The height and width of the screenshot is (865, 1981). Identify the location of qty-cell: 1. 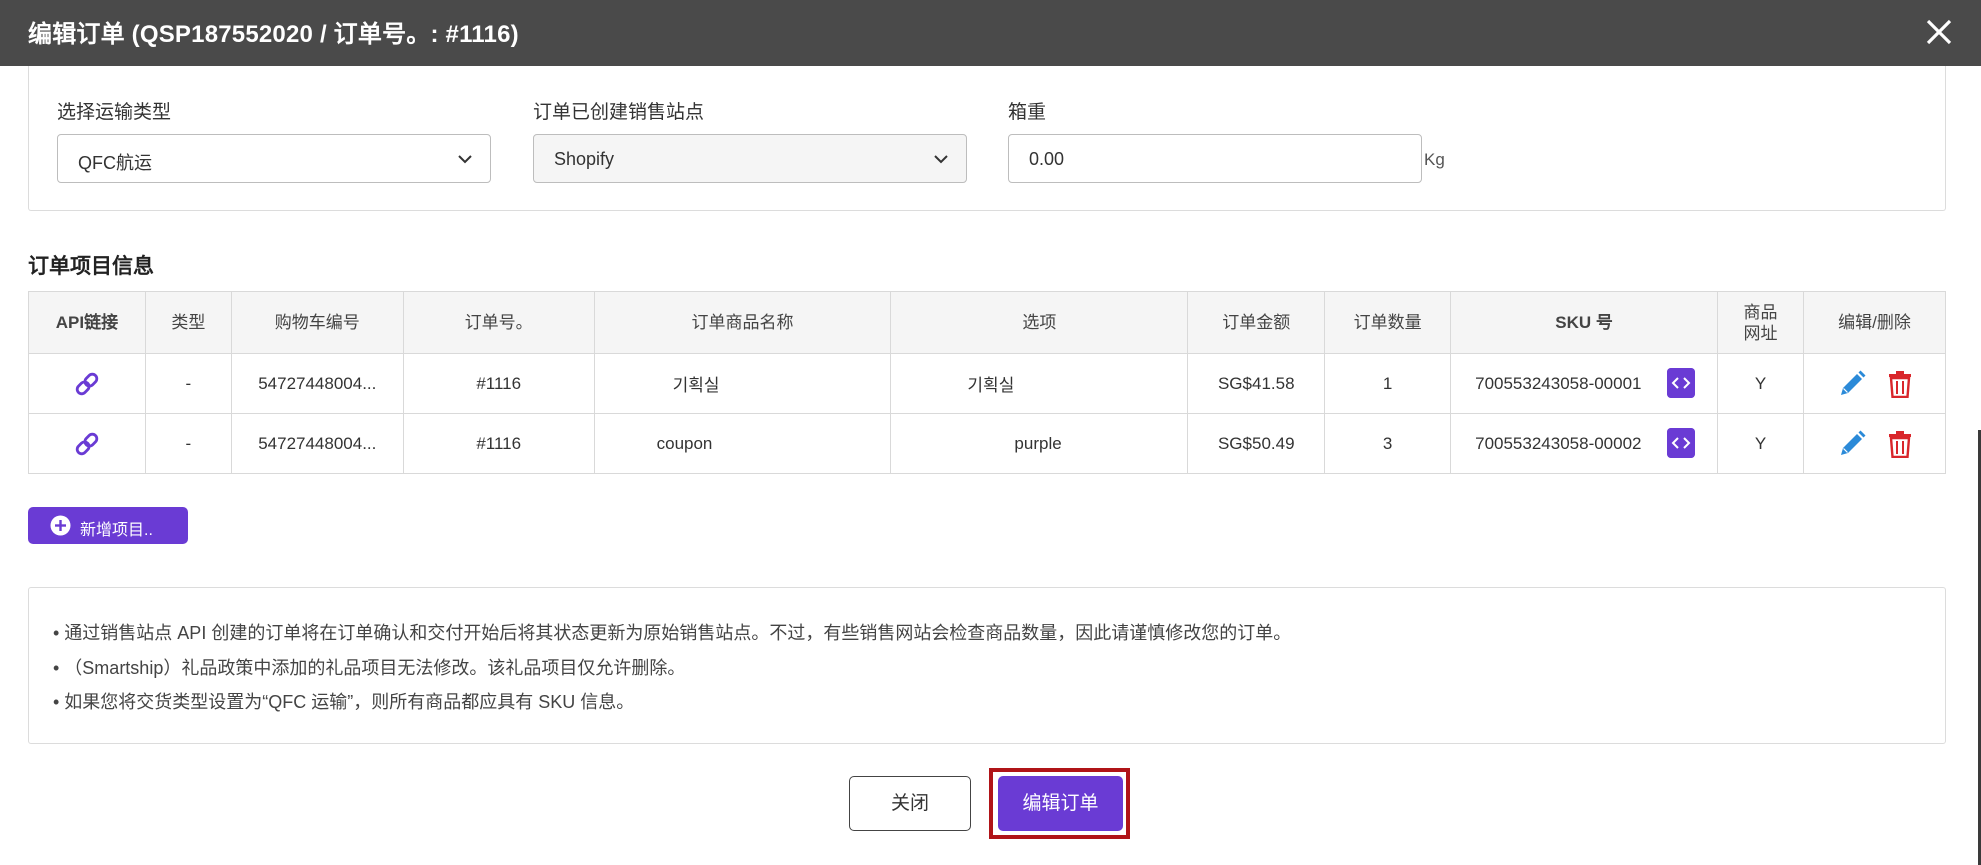
(1388, 383).